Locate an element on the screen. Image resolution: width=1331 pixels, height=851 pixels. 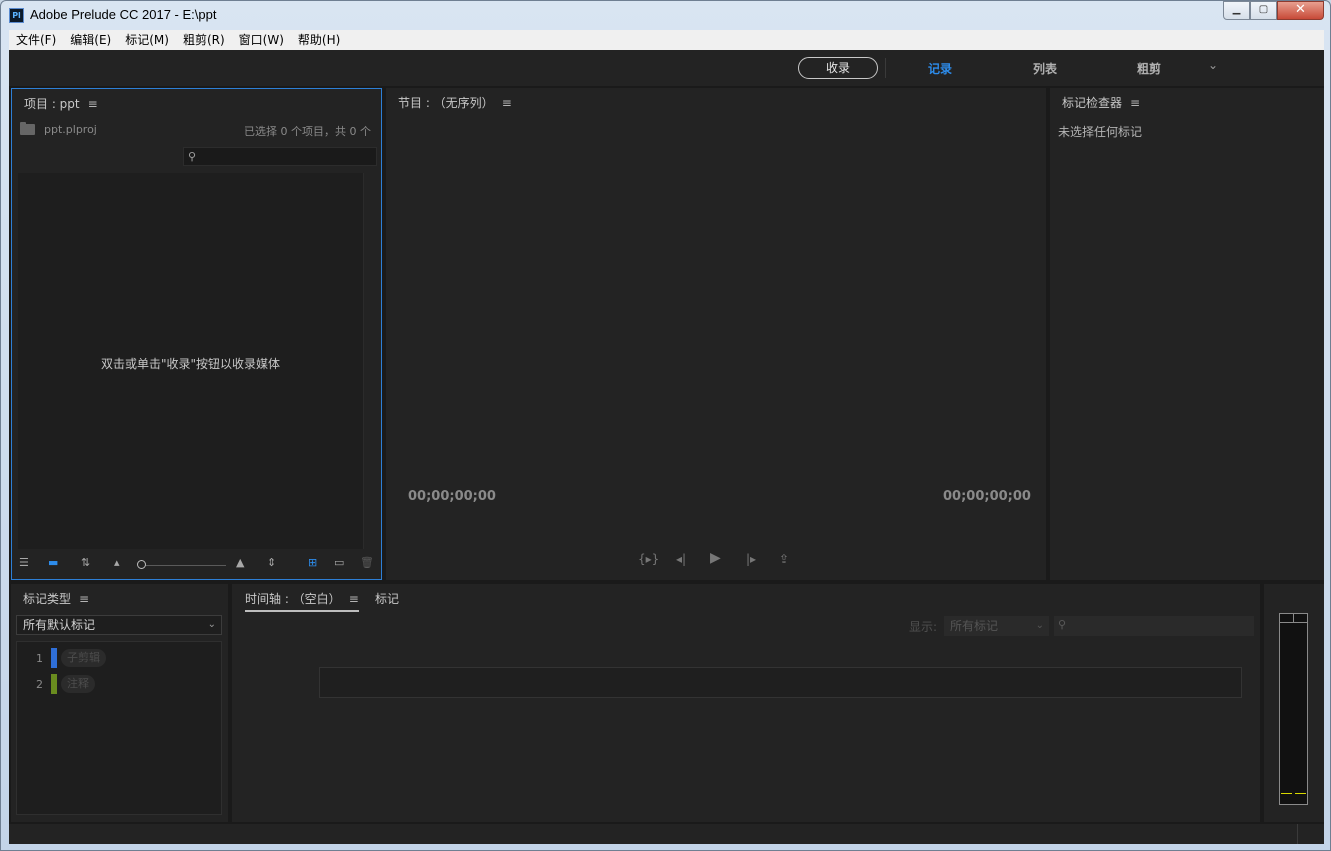
program-panel-title-text: 节目 : （无序列） is located at coordinates (446, 103).